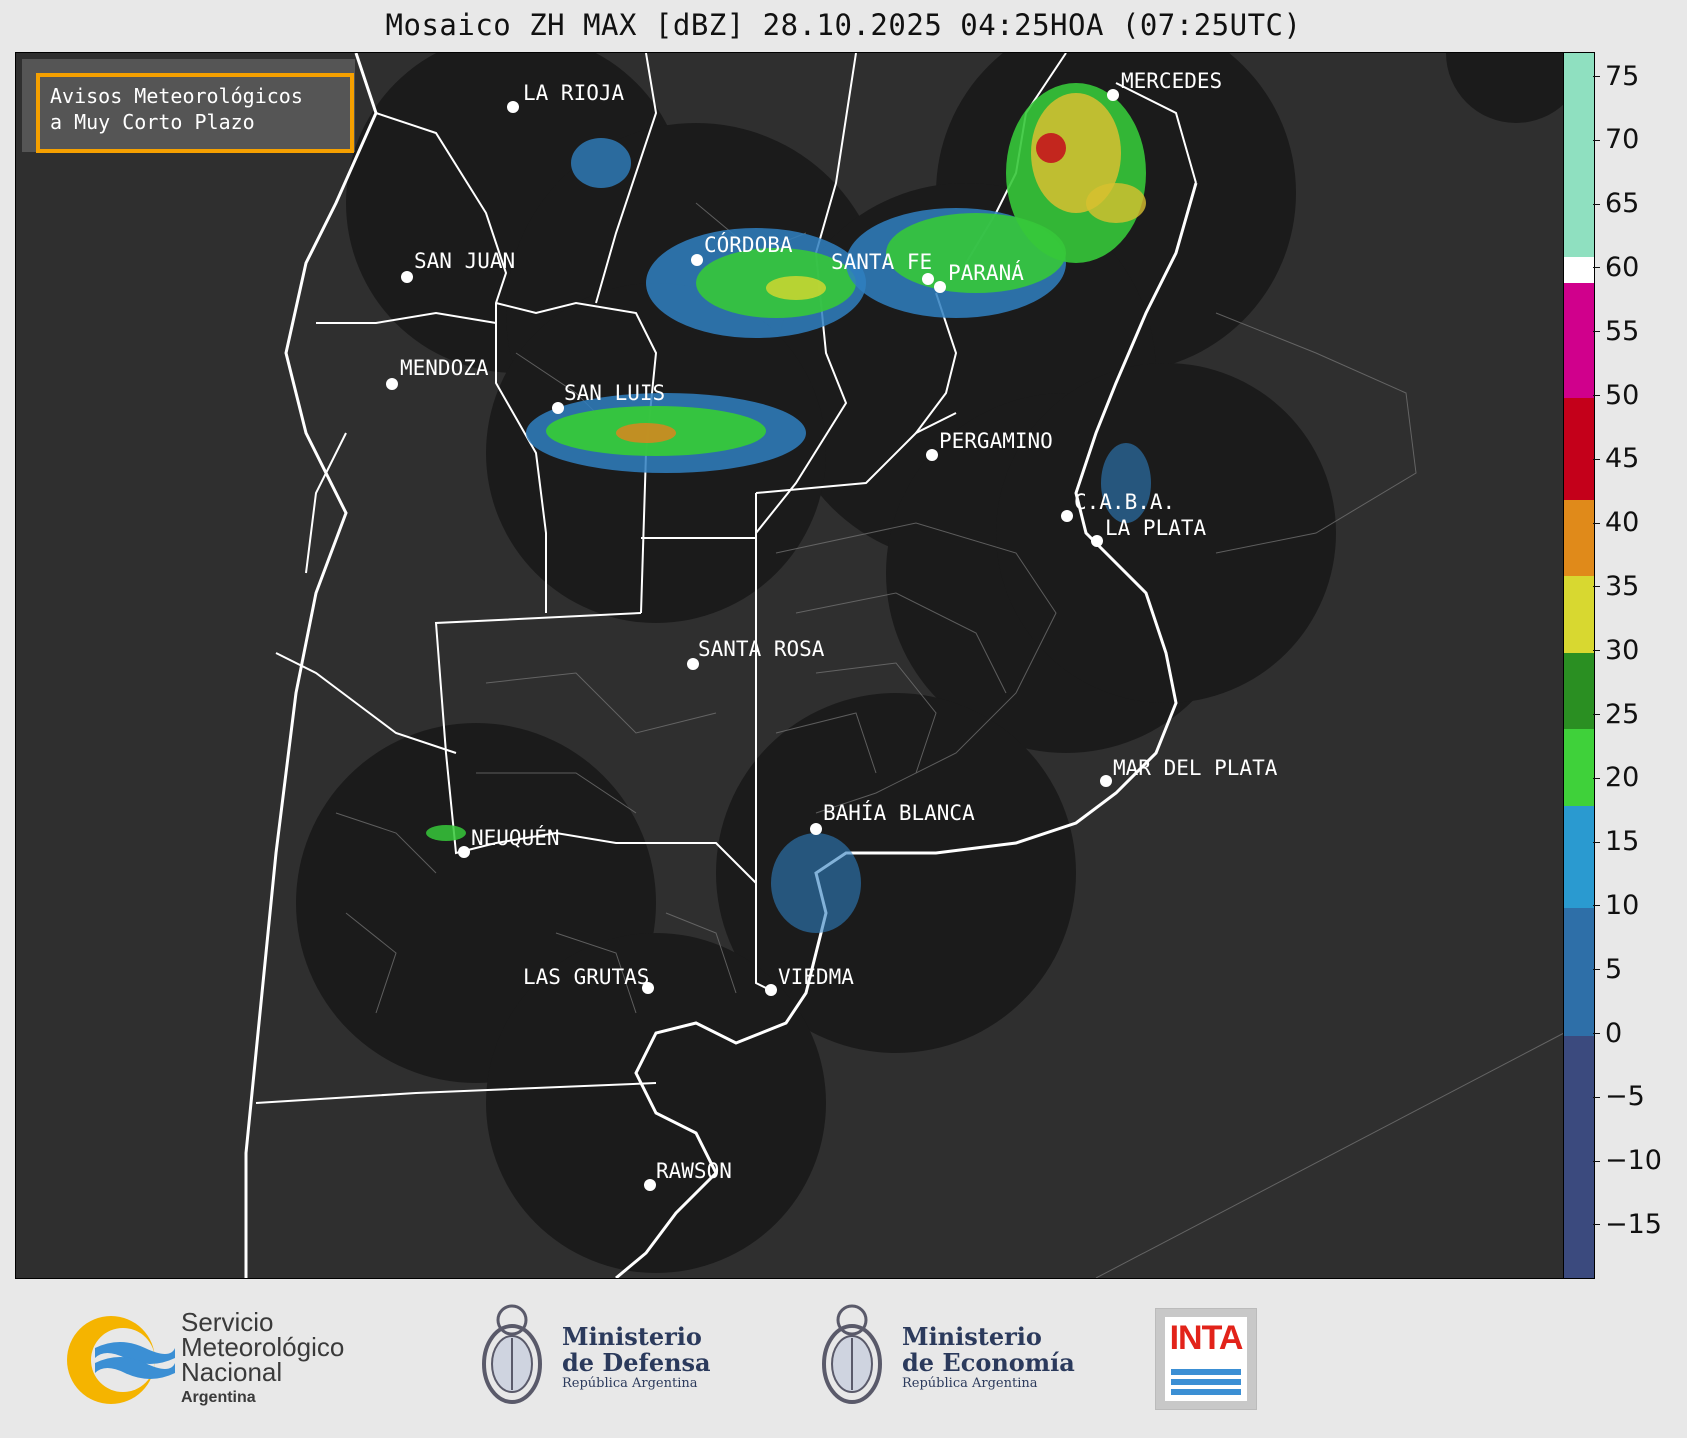 This screenshot has height=1438, width=1687. What do you see at coordinates (1619, 1096) in the screenshot?
I see `colorbar-tick-label: −5` at bounding box center [1619, 1096].